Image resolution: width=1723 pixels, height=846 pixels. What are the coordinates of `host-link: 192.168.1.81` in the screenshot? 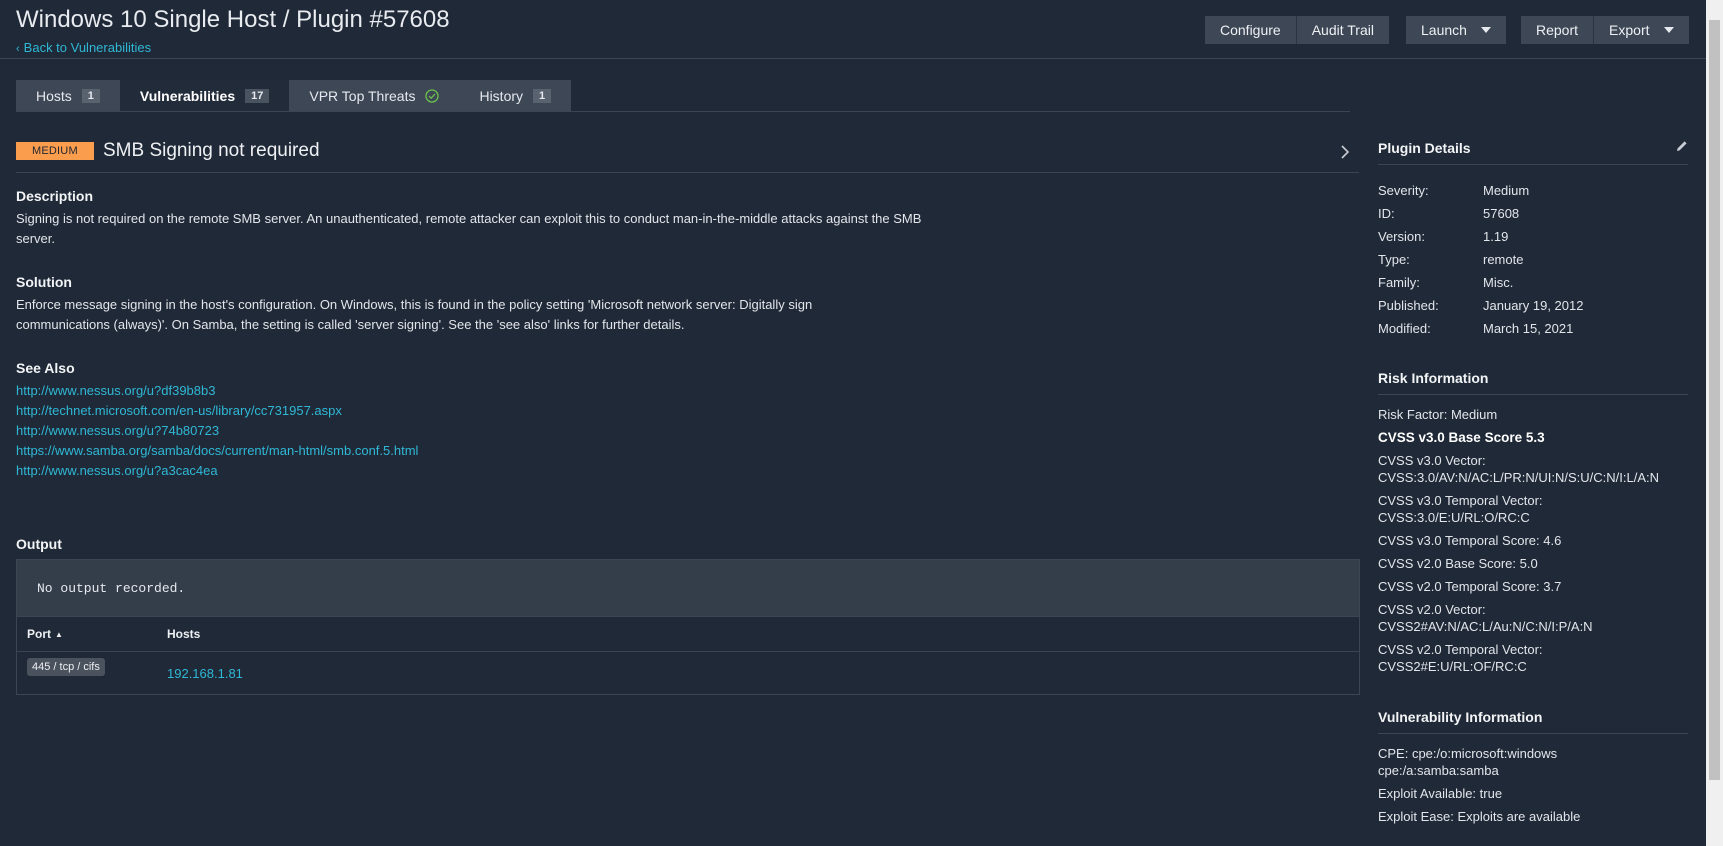 It's located at (205, 673).